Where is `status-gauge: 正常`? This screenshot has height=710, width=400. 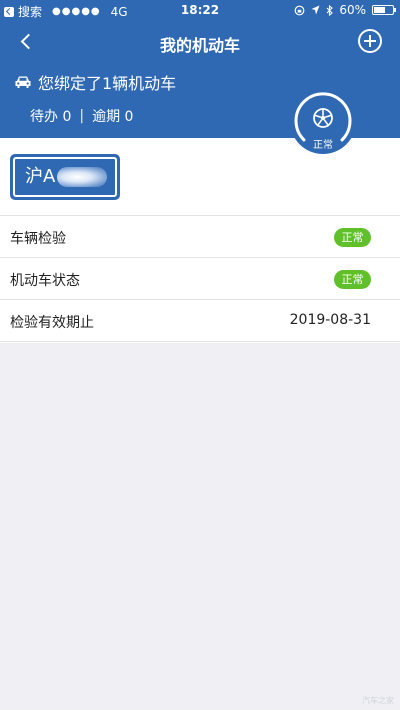
status-gauge: 正常 is located at coordinates (323, 121).